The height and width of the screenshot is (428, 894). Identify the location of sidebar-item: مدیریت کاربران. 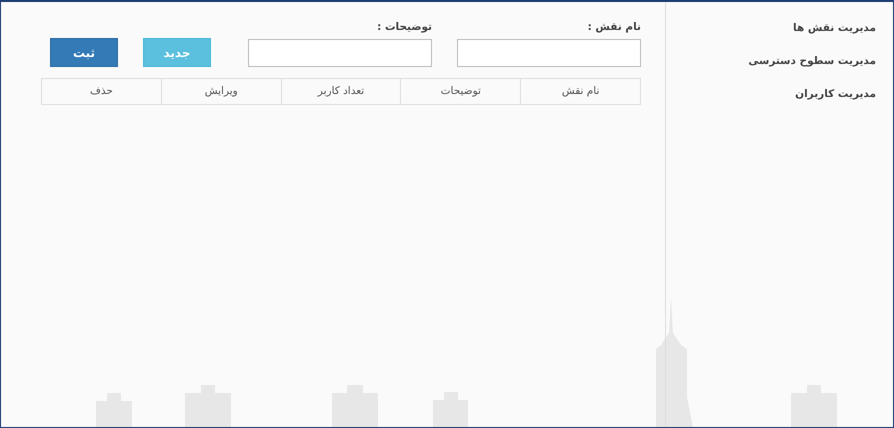
(771, 94).